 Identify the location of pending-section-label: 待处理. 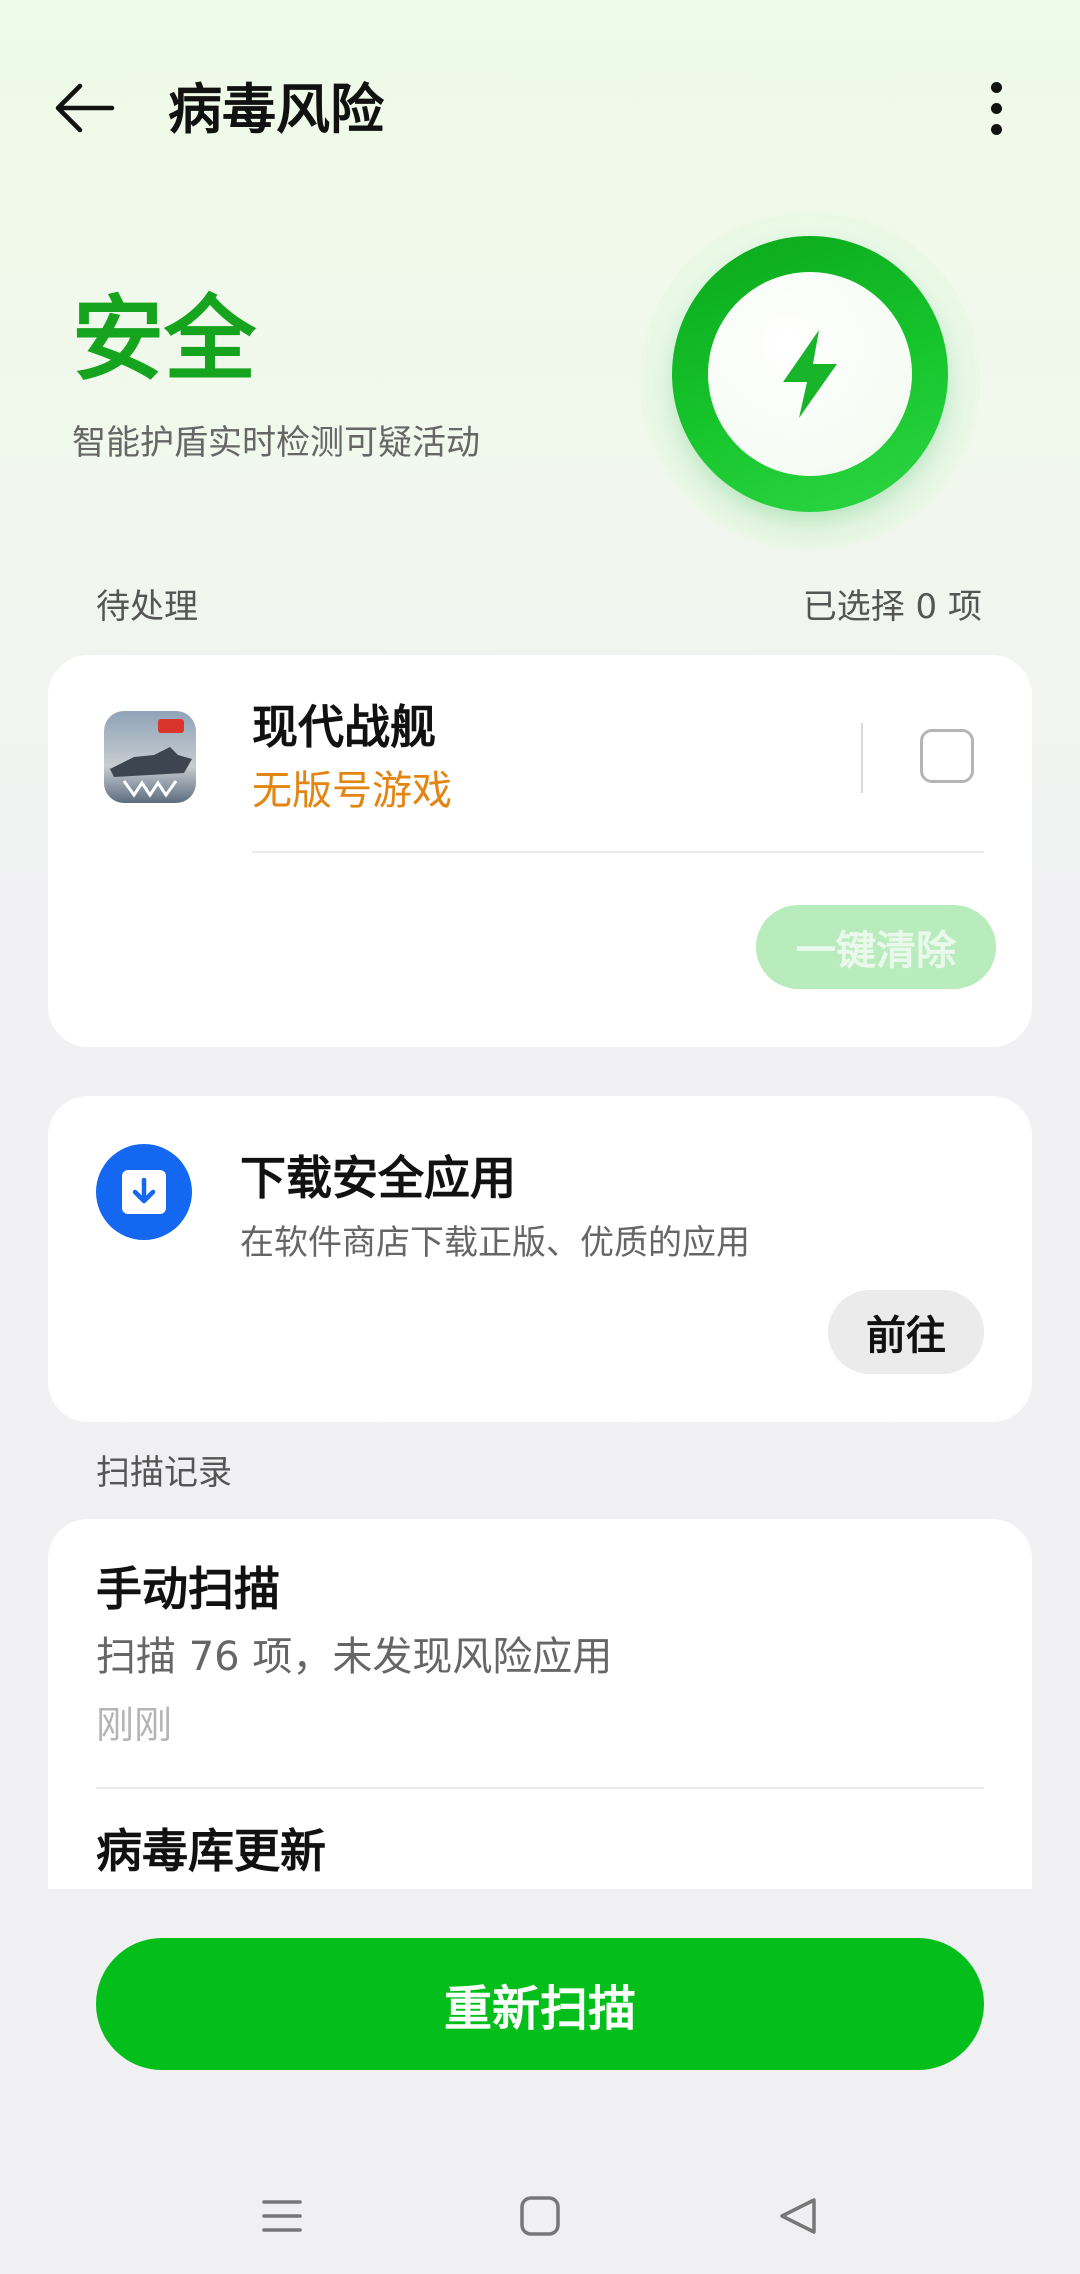
(147, 607).